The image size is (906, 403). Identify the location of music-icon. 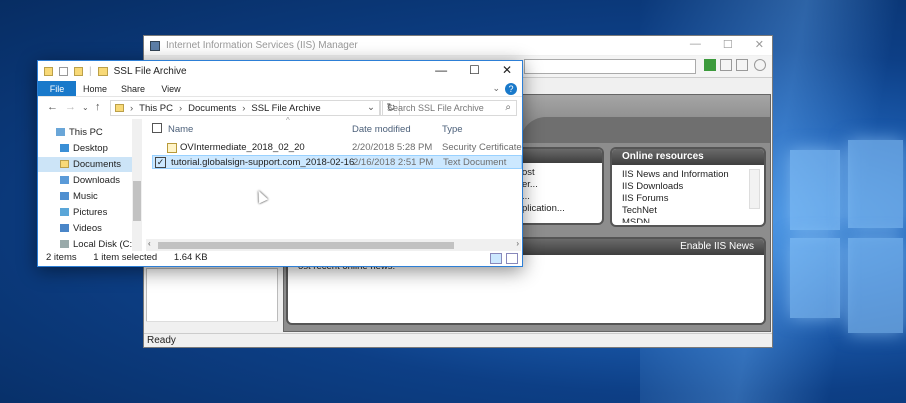
(64, 196).